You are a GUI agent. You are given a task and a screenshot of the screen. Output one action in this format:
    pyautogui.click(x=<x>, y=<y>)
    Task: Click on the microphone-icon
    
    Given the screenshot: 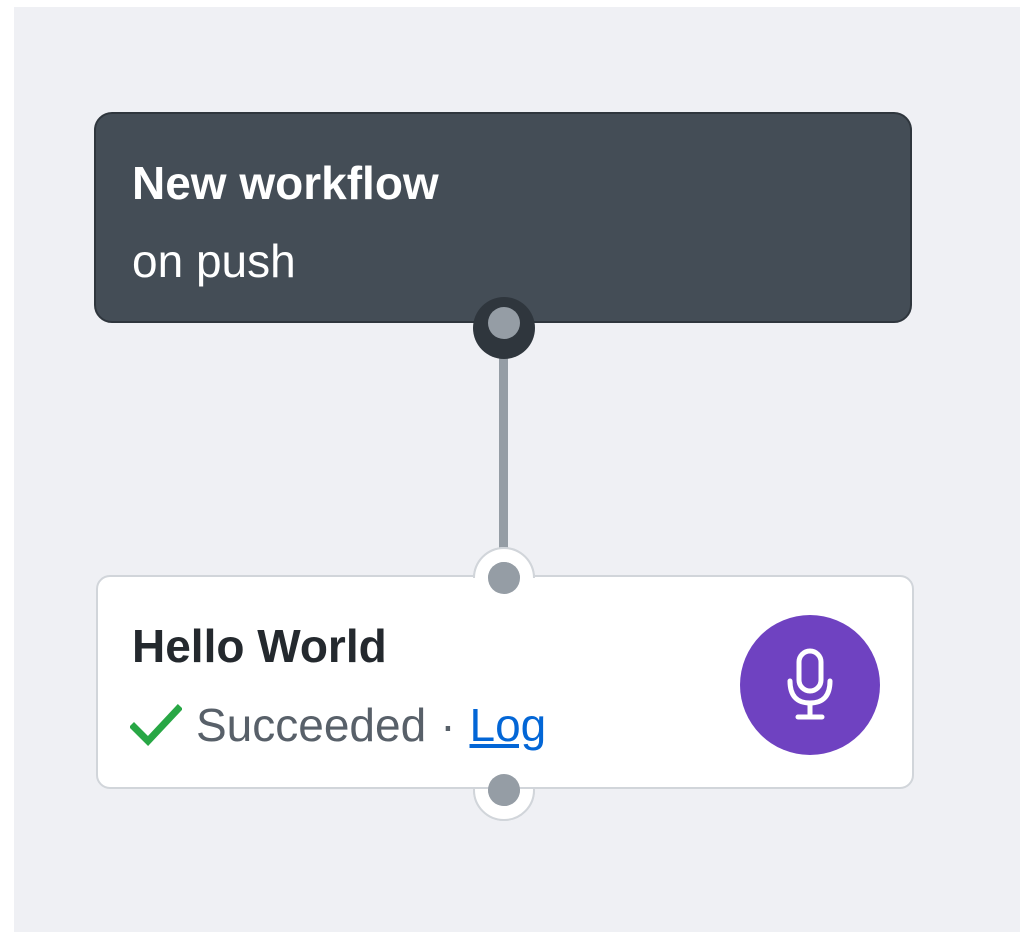 What is the action you would take?
    pyautogui.click(x=810, y=684)
    